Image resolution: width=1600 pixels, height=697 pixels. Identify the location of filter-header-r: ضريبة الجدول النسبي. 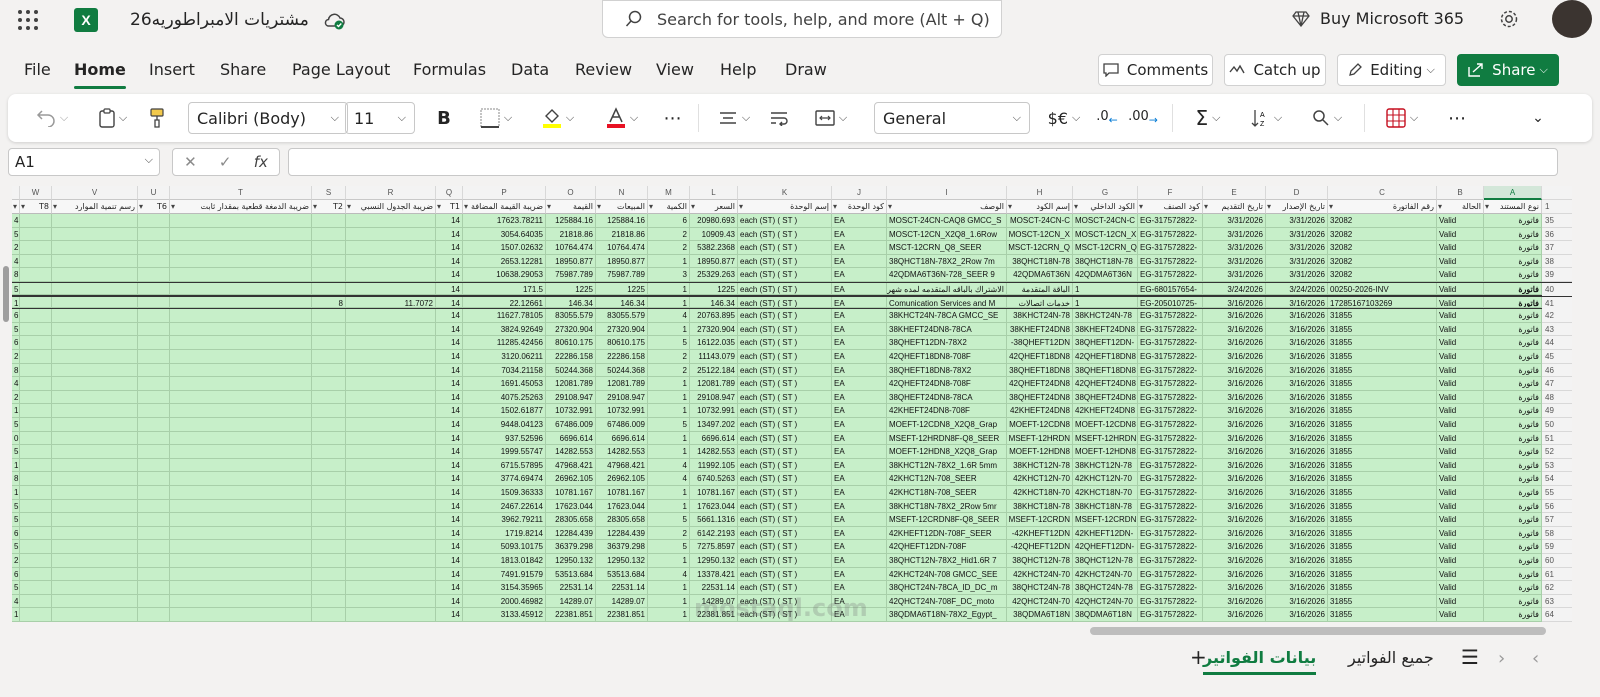
(391, 207).